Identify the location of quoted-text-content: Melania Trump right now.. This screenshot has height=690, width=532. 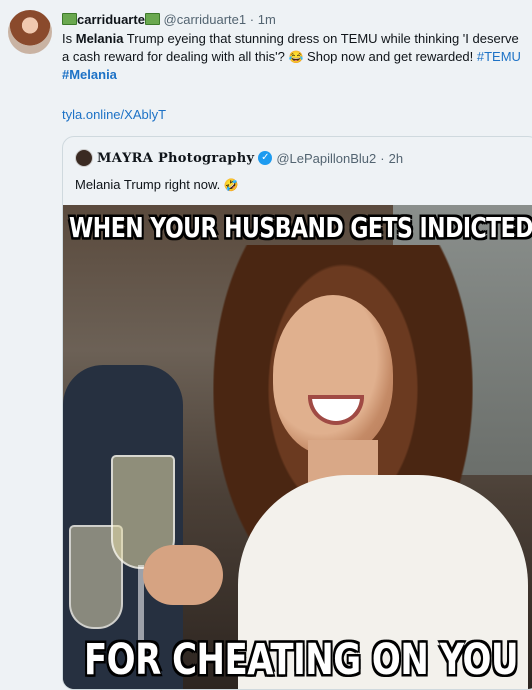
(149, 184).